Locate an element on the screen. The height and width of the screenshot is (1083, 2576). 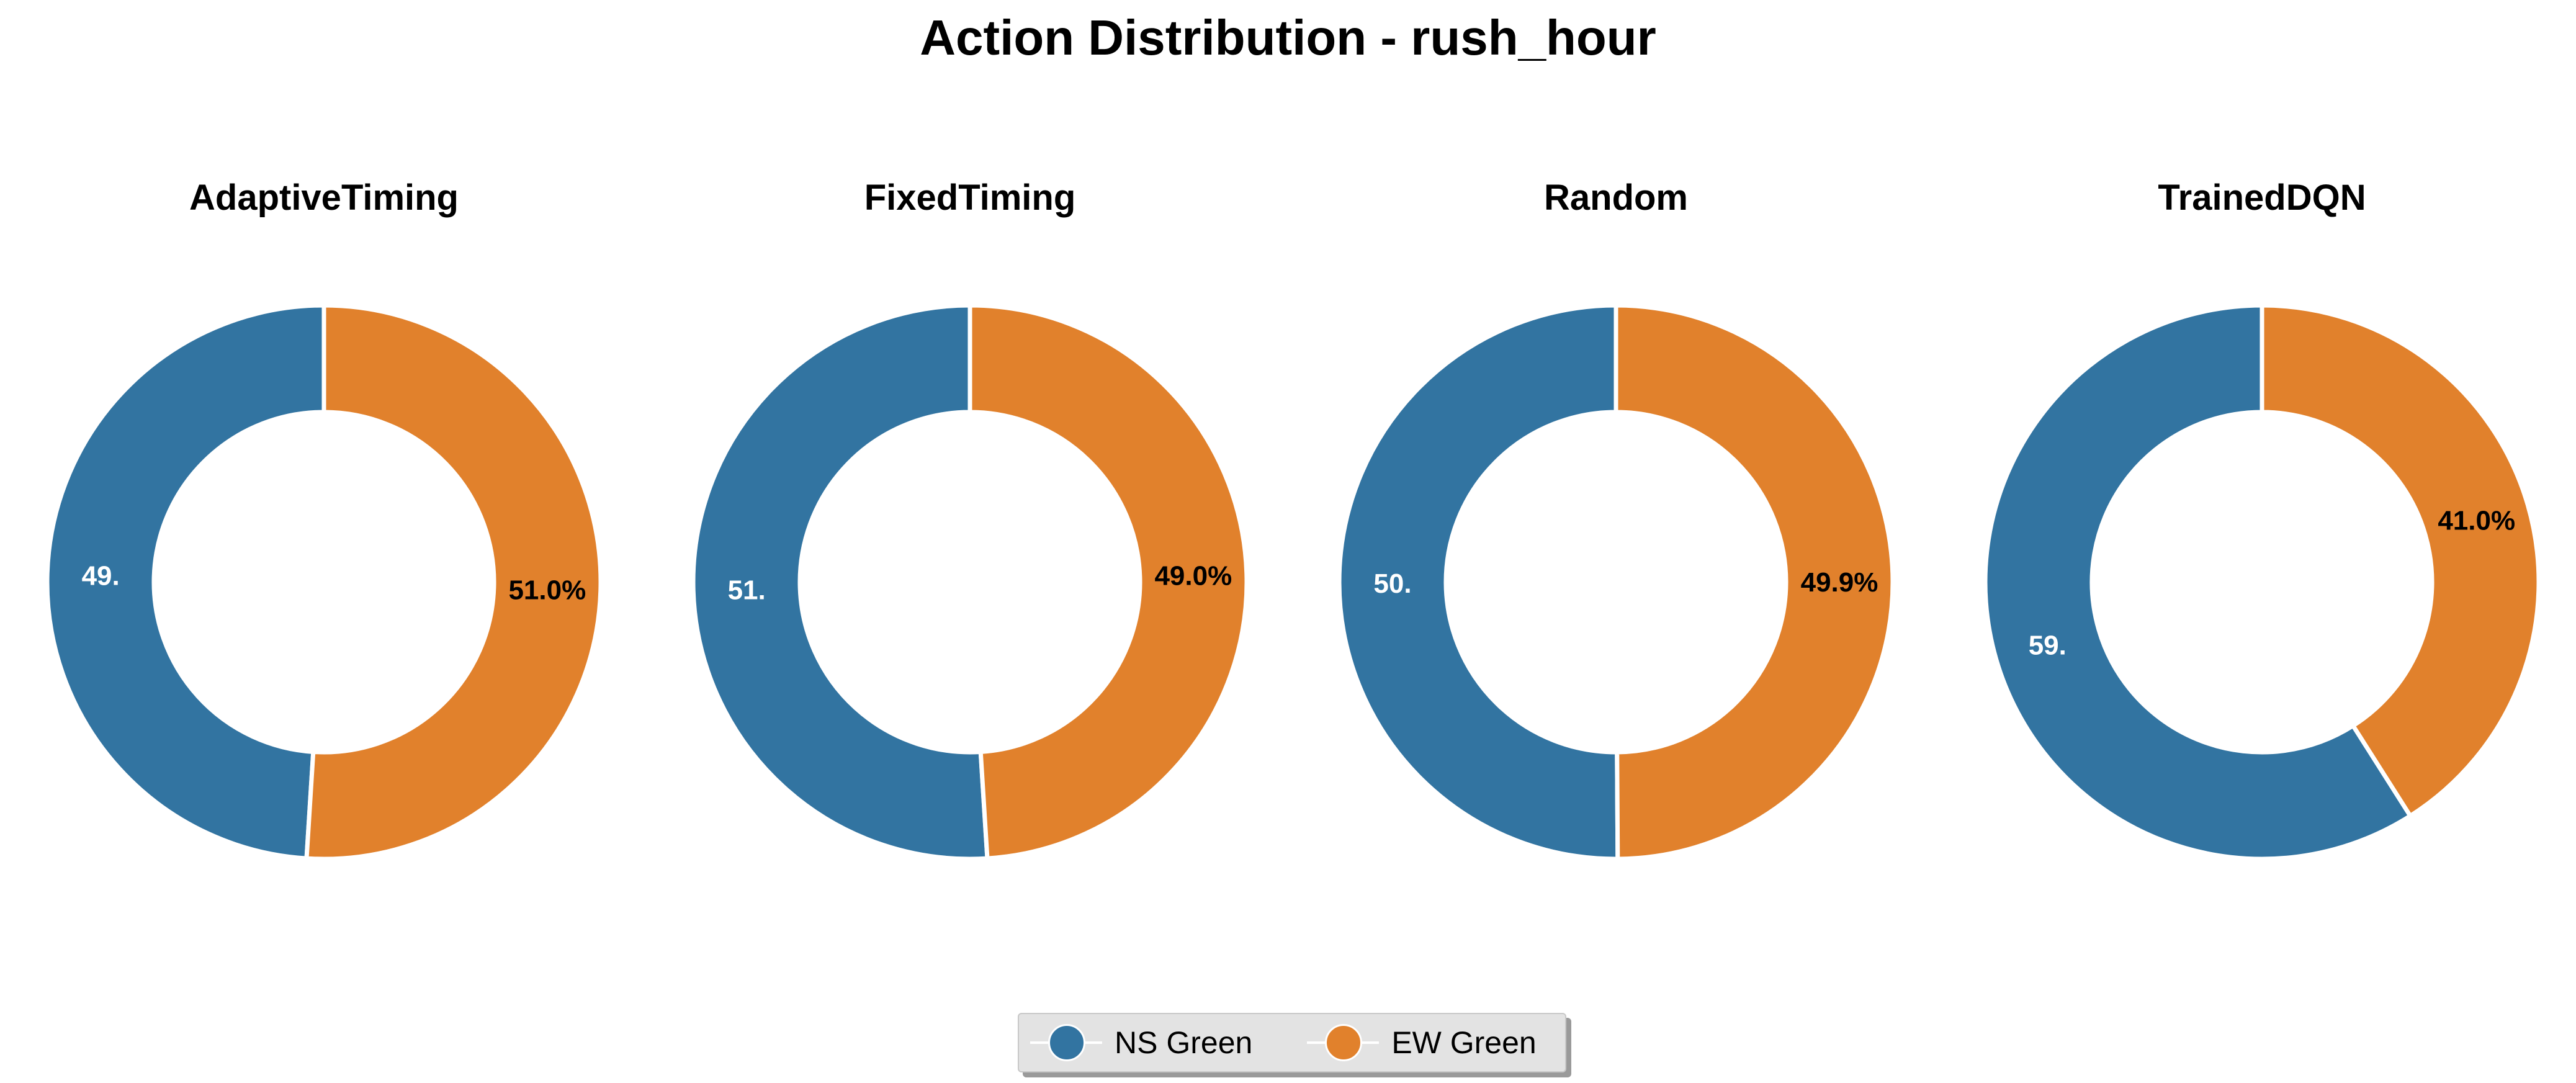
legend-label: NS Green is located at coordinates (1184, 1042).